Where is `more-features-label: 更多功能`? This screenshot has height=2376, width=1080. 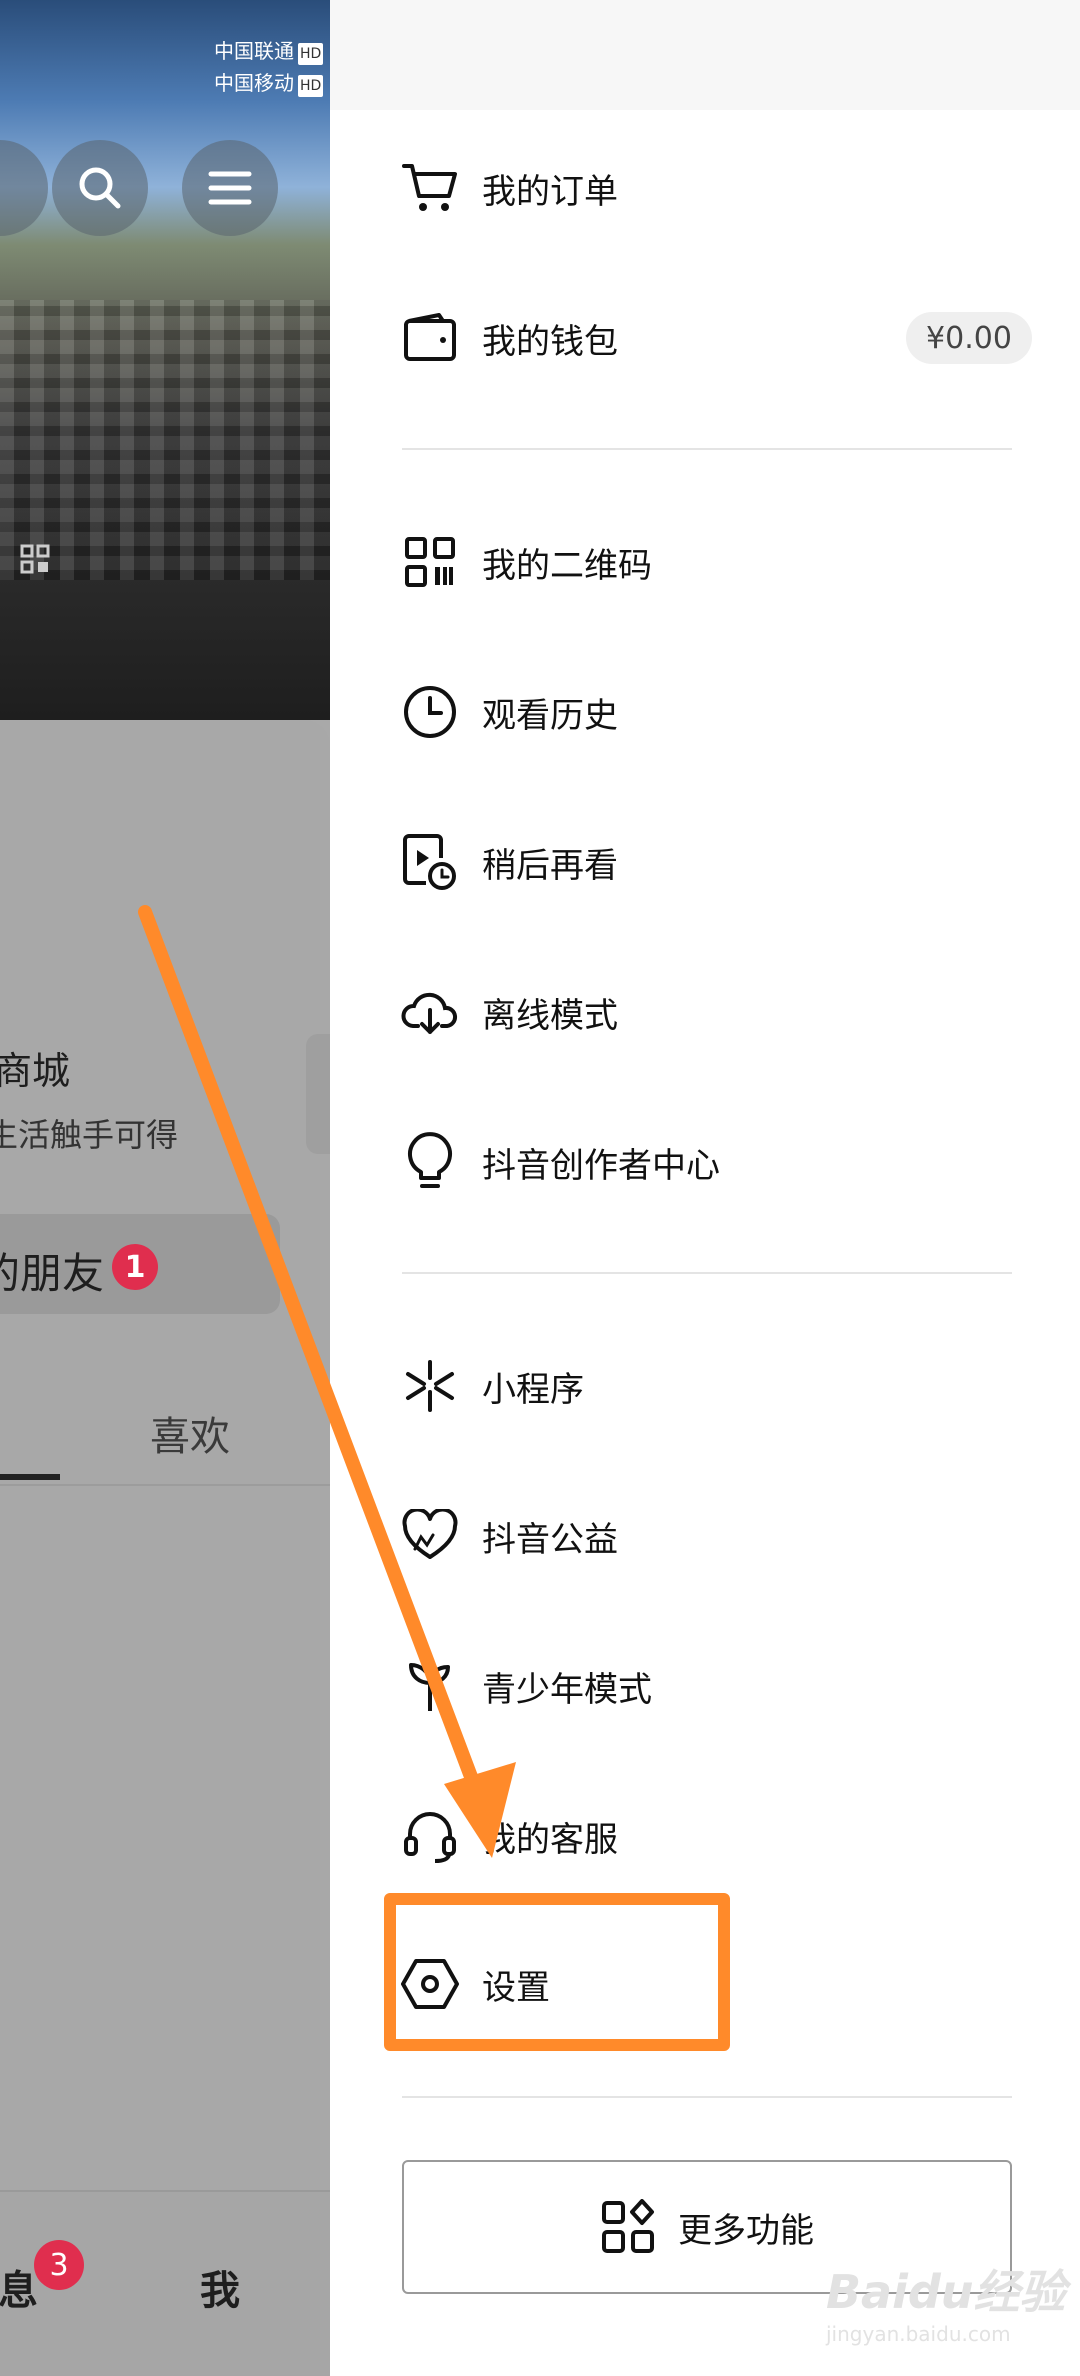 more-features-label: 更多功能 is located at coordinates (746, 2230).